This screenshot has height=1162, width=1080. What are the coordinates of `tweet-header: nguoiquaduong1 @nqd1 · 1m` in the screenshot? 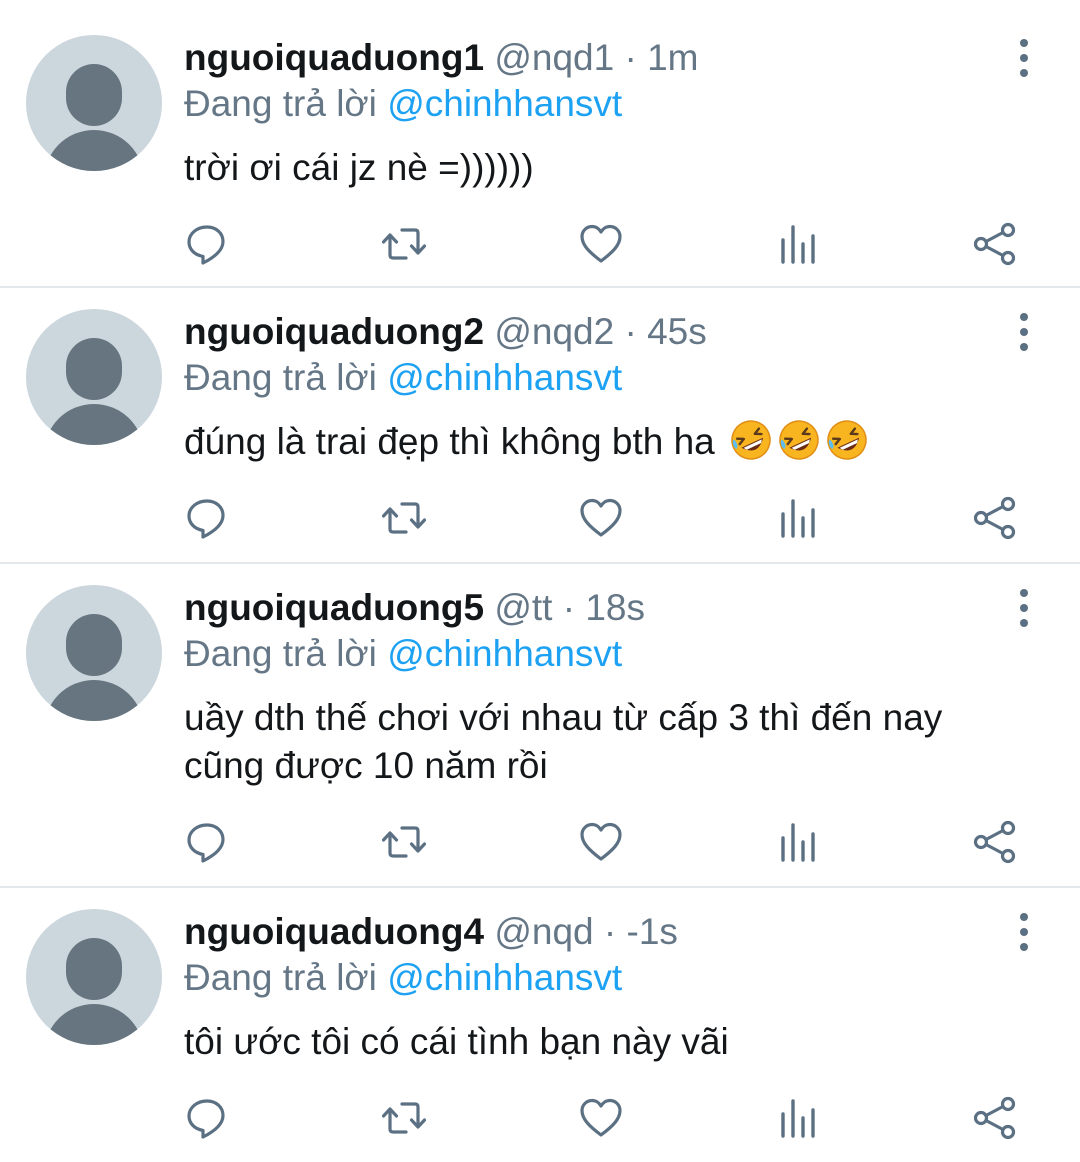 It's located at (441, 58).